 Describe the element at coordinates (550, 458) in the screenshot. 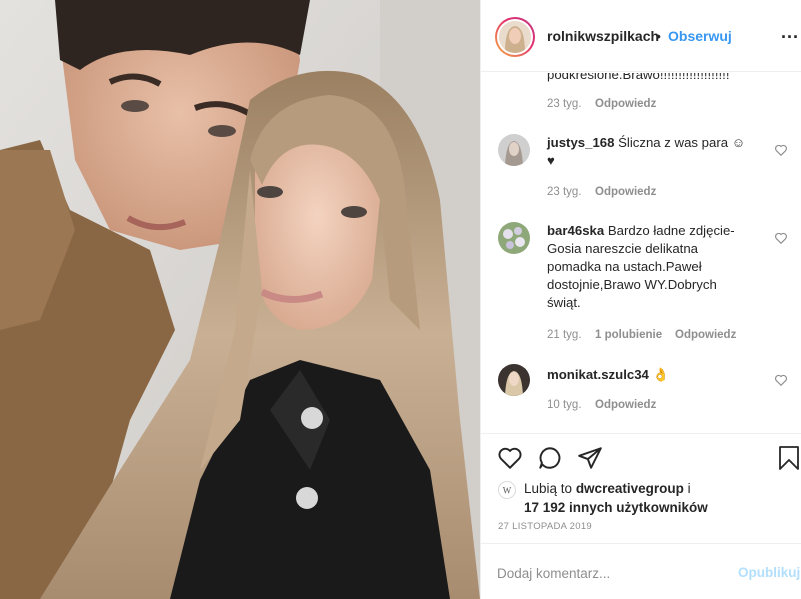

I see `comment-icon` at that location.